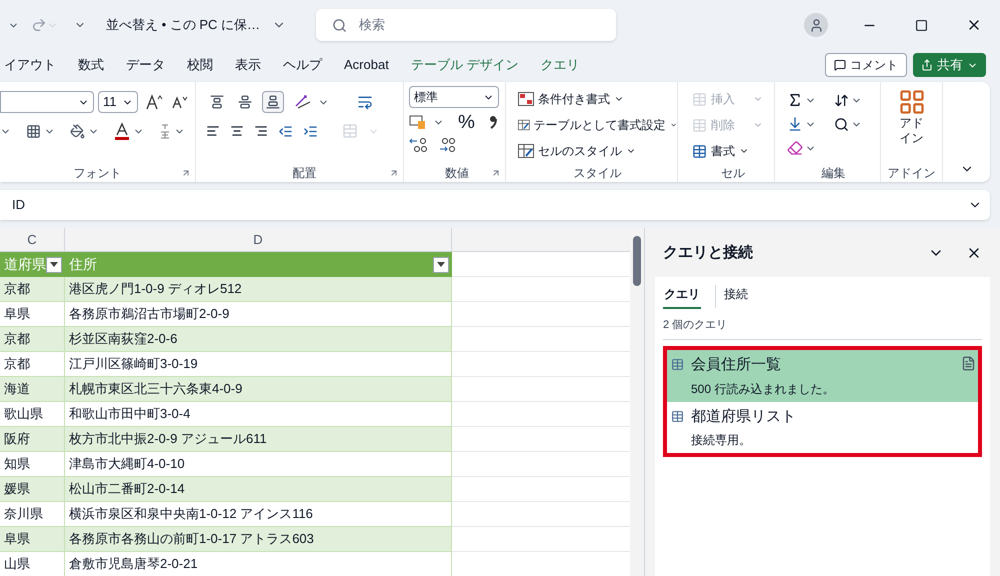 The width and height of the screenshot is (1000, 576). I want to click on ribbon-tab: 校閲, so click(200, 65).